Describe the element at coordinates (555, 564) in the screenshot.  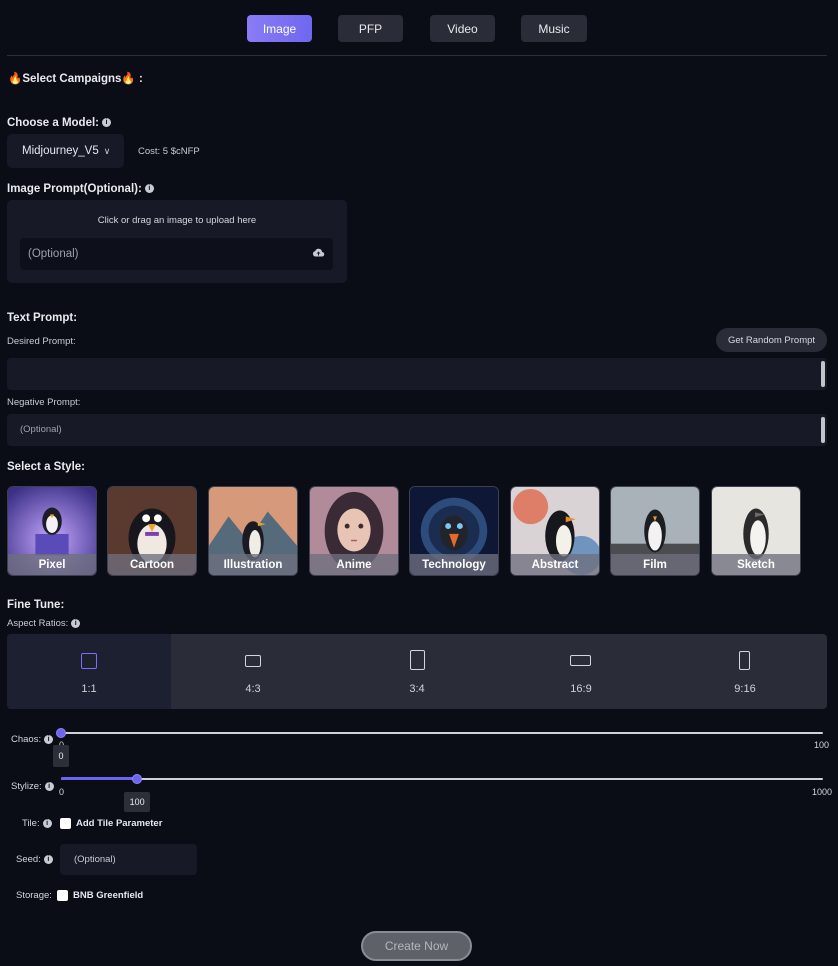
I see `style-label-abstract: Abstract` at that location.